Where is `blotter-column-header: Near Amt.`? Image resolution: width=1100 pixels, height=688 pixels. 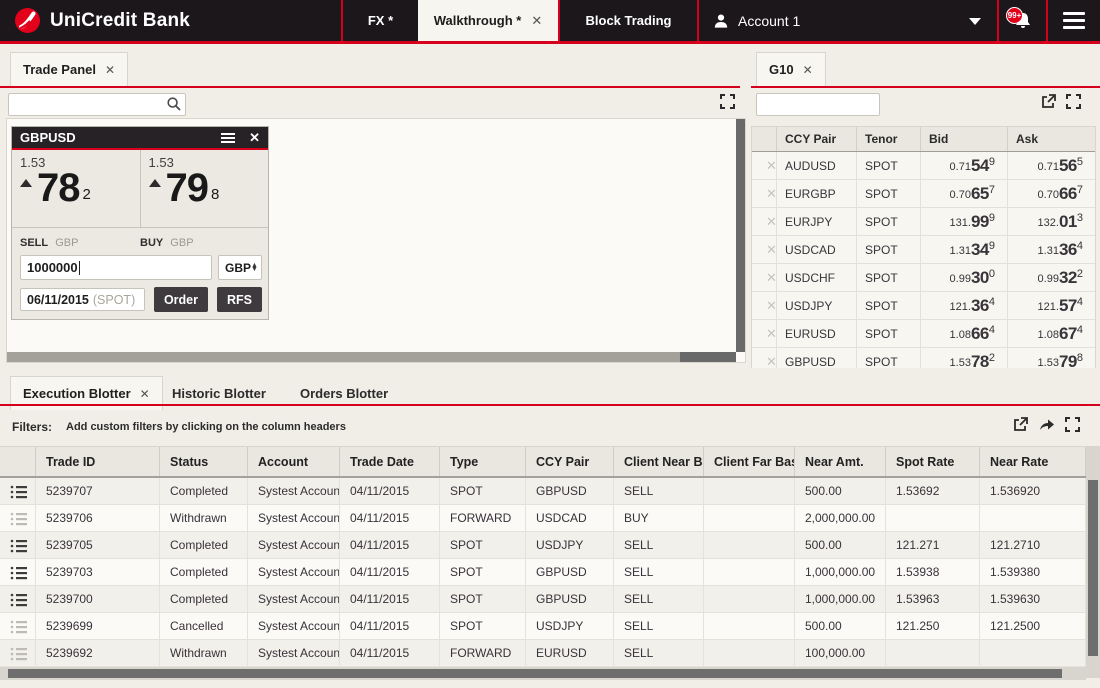 blotter-column-header: Near Amt. is located at coordinates (840, 461).